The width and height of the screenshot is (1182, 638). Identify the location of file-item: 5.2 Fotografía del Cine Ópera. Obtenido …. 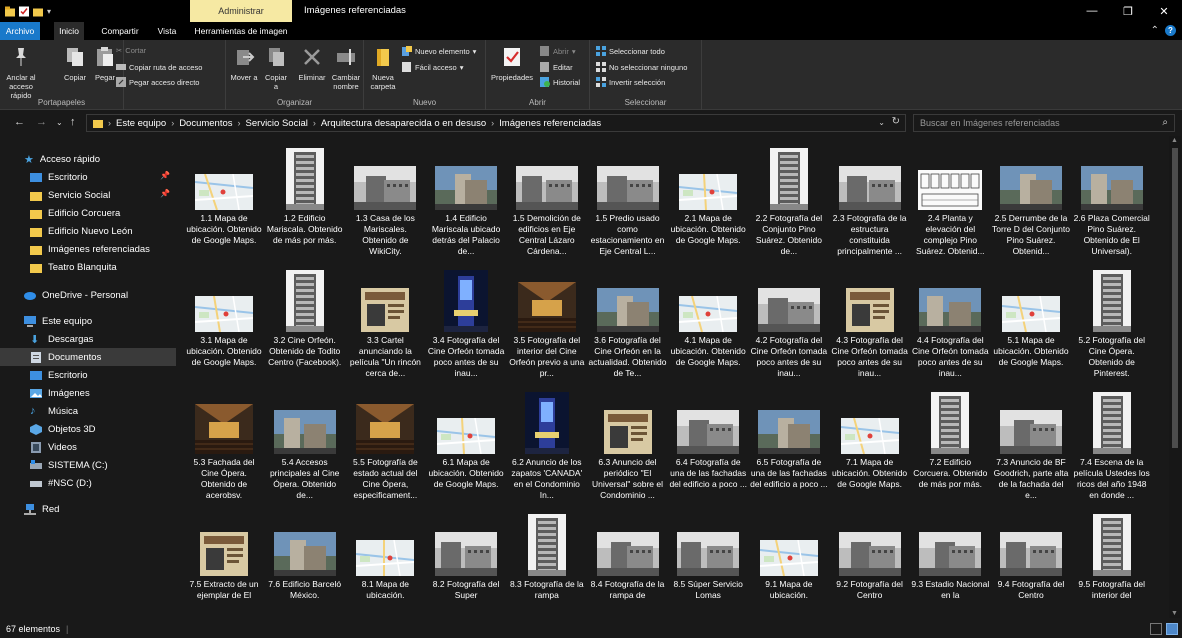
(1112, 327).